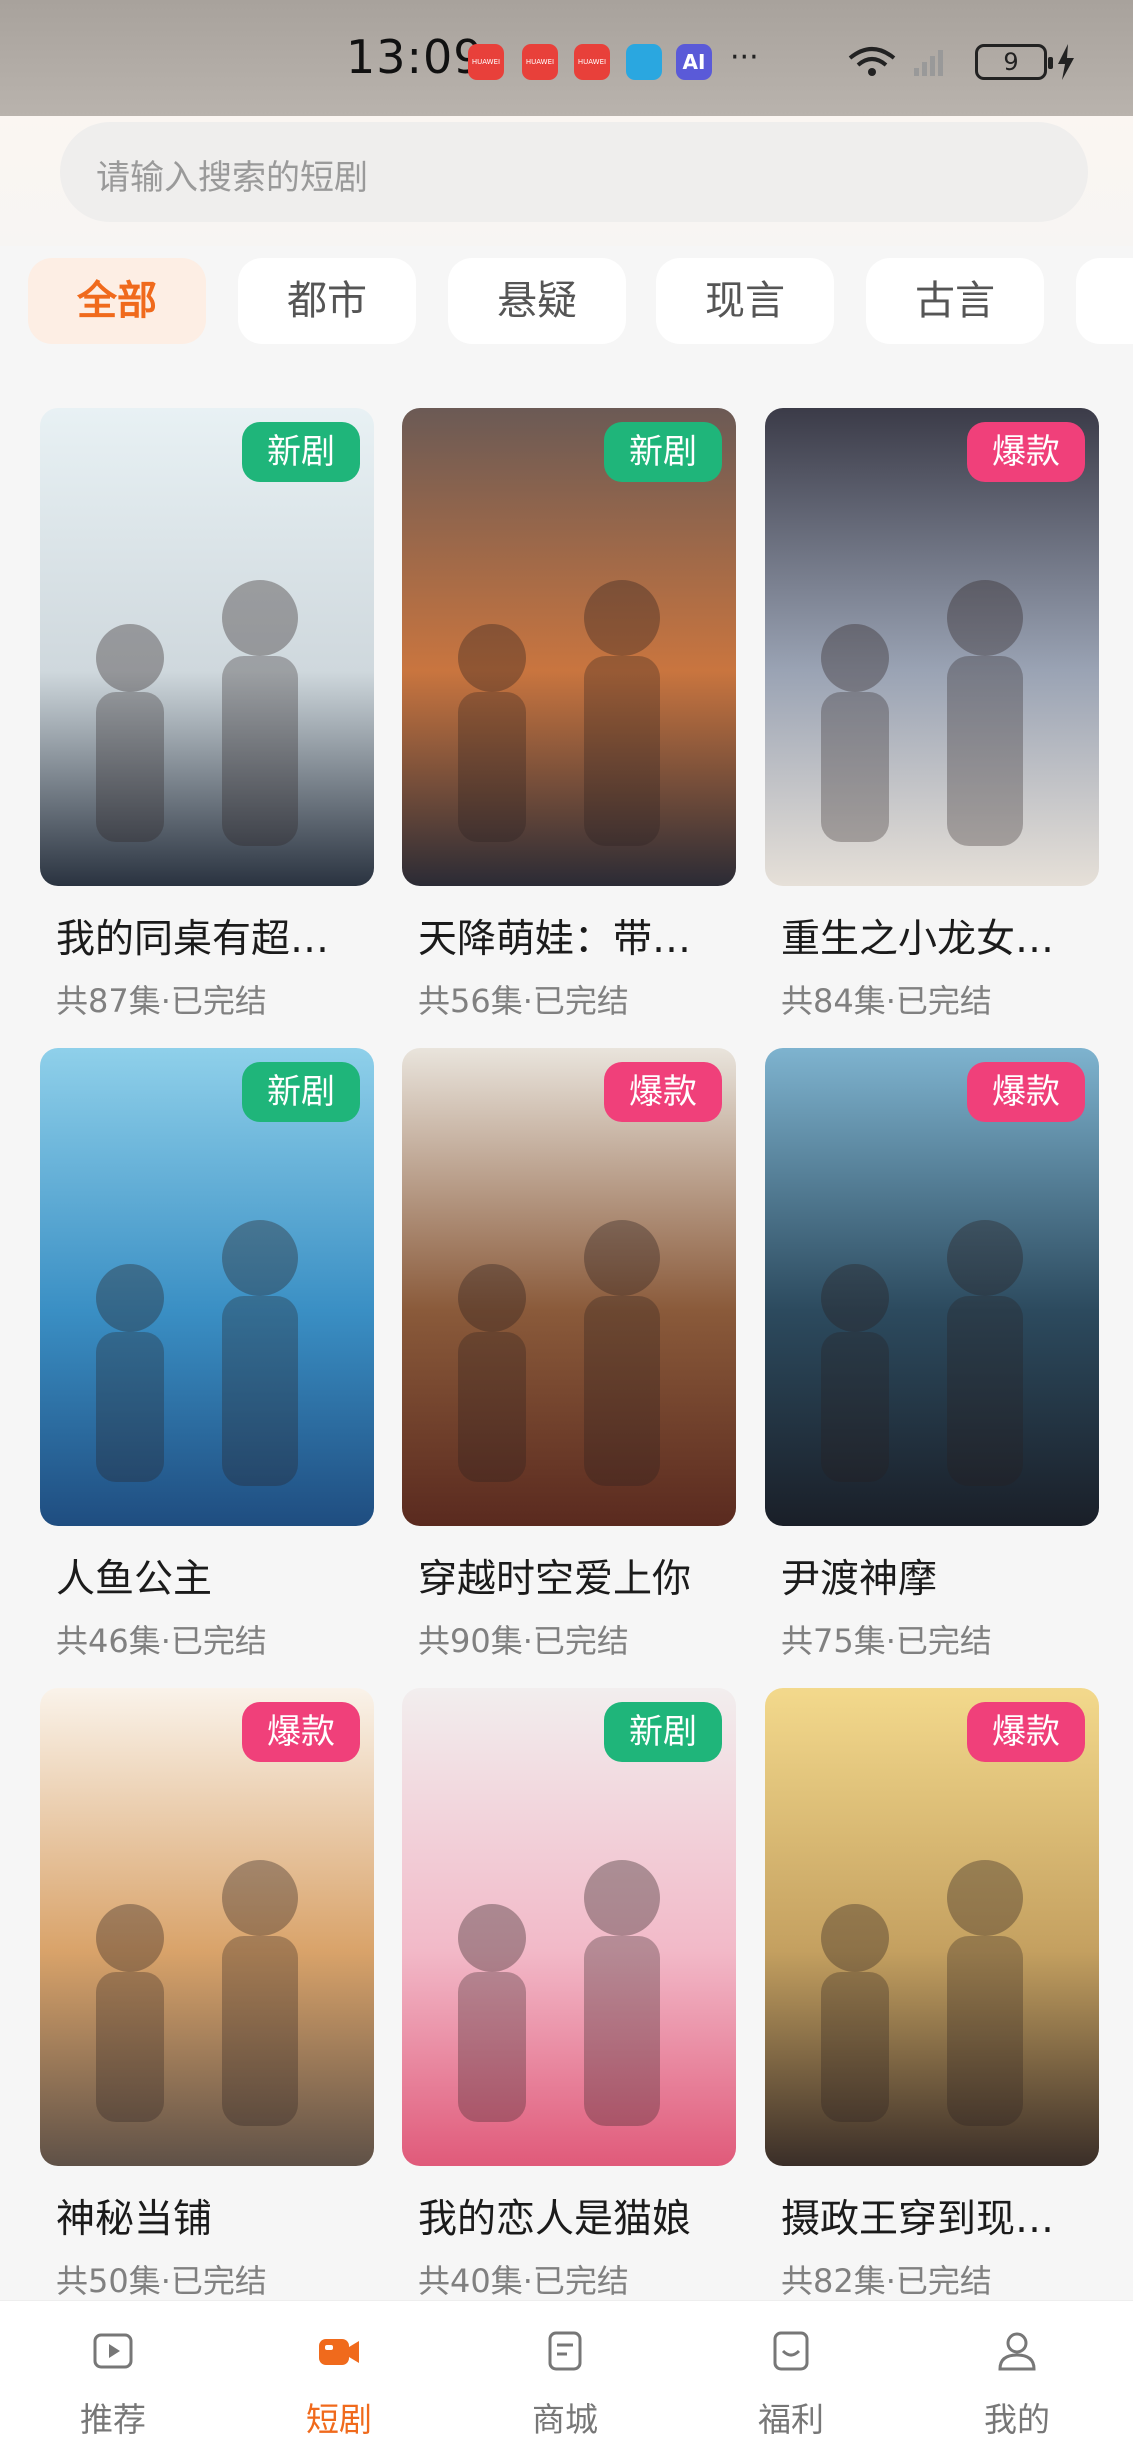 The width and height of the screenshot is (1133, 2453). Describe the element at coordinates (1104, 301) in the screenshot. I see `category-tab-more` at that location.